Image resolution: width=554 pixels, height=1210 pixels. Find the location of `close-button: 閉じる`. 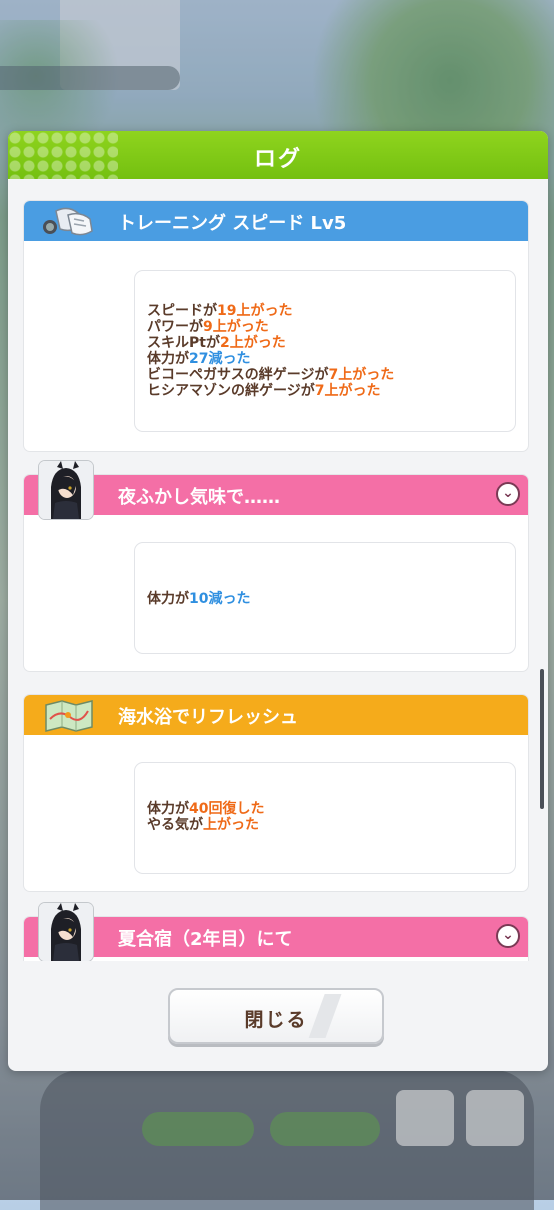

close-button: 閉じる is located at coordinates (276, 1016).